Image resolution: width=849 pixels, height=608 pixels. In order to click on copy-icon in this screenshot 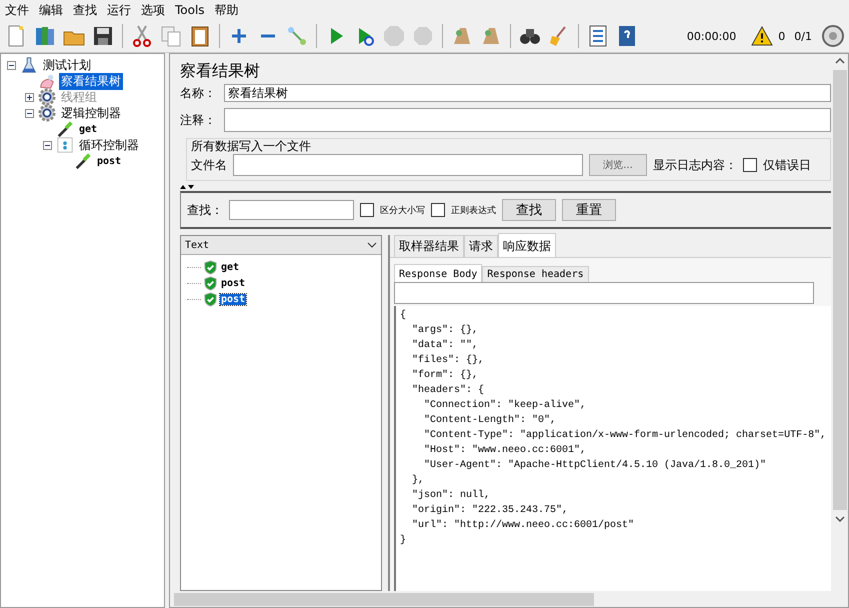, I will do `click(171, 36)`.